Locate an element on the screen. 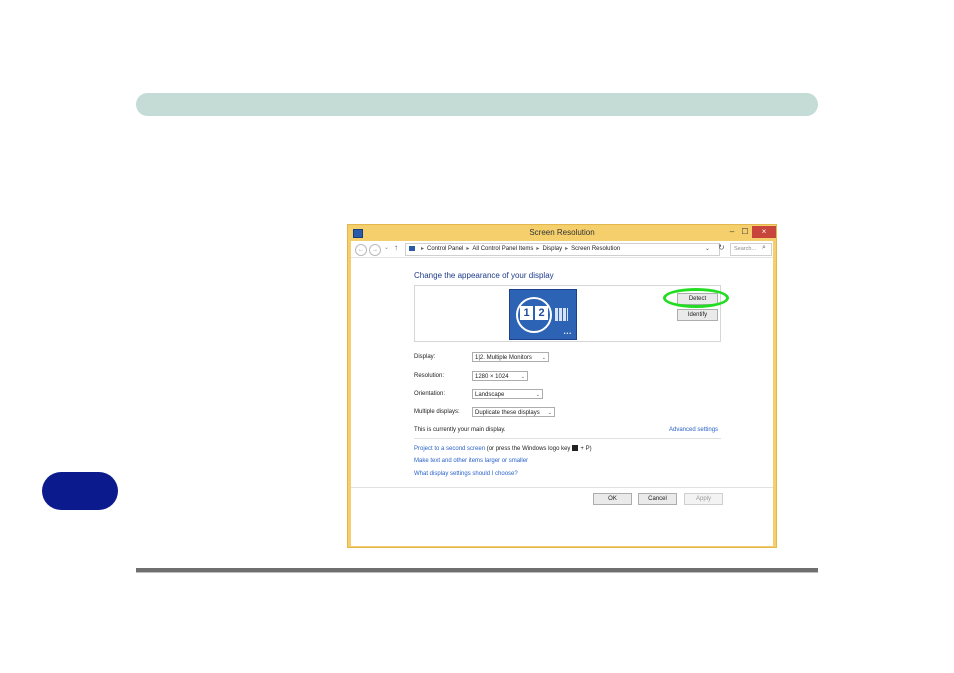 The width and height of the screenshot is (954, 673). display-select: 1|2. Multiple Monitors ⌄ is located at coordinates (510, 357).